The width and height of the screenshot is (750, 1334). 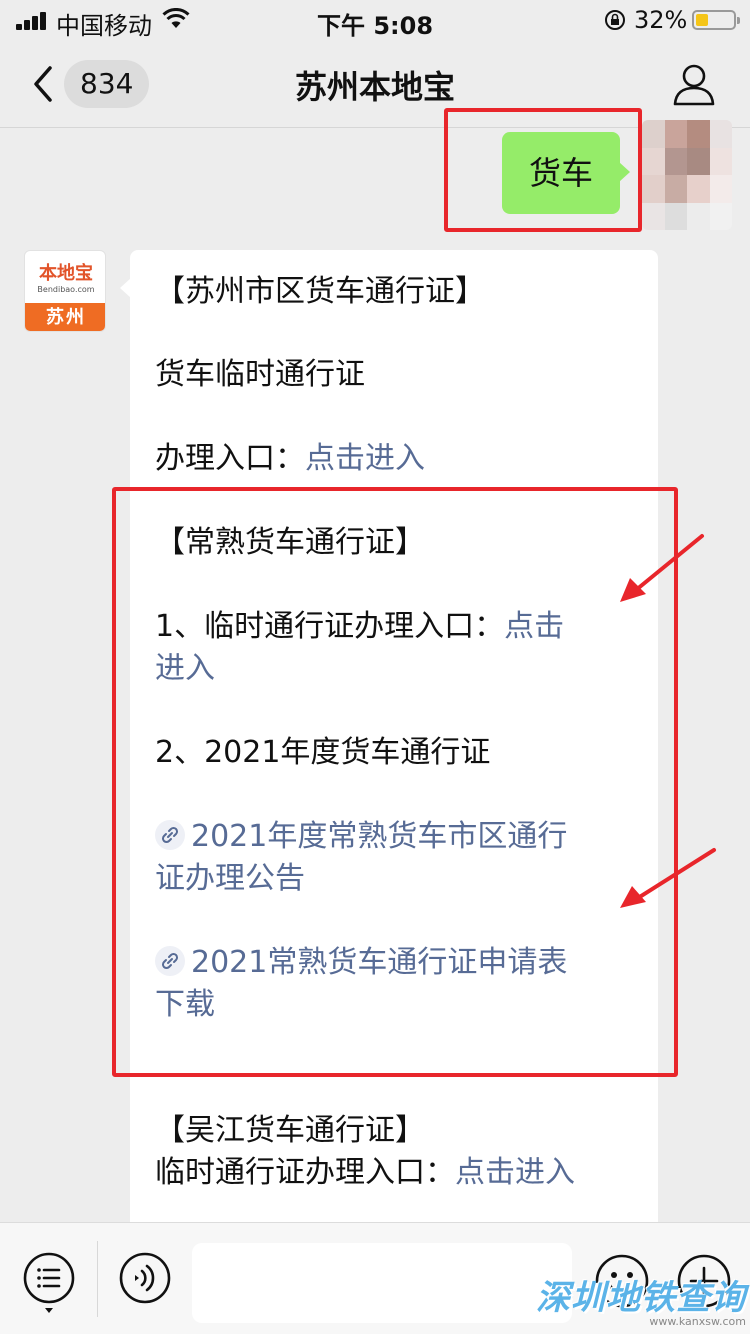 I want to click on plus-icon, so click(x=704, y=1281).